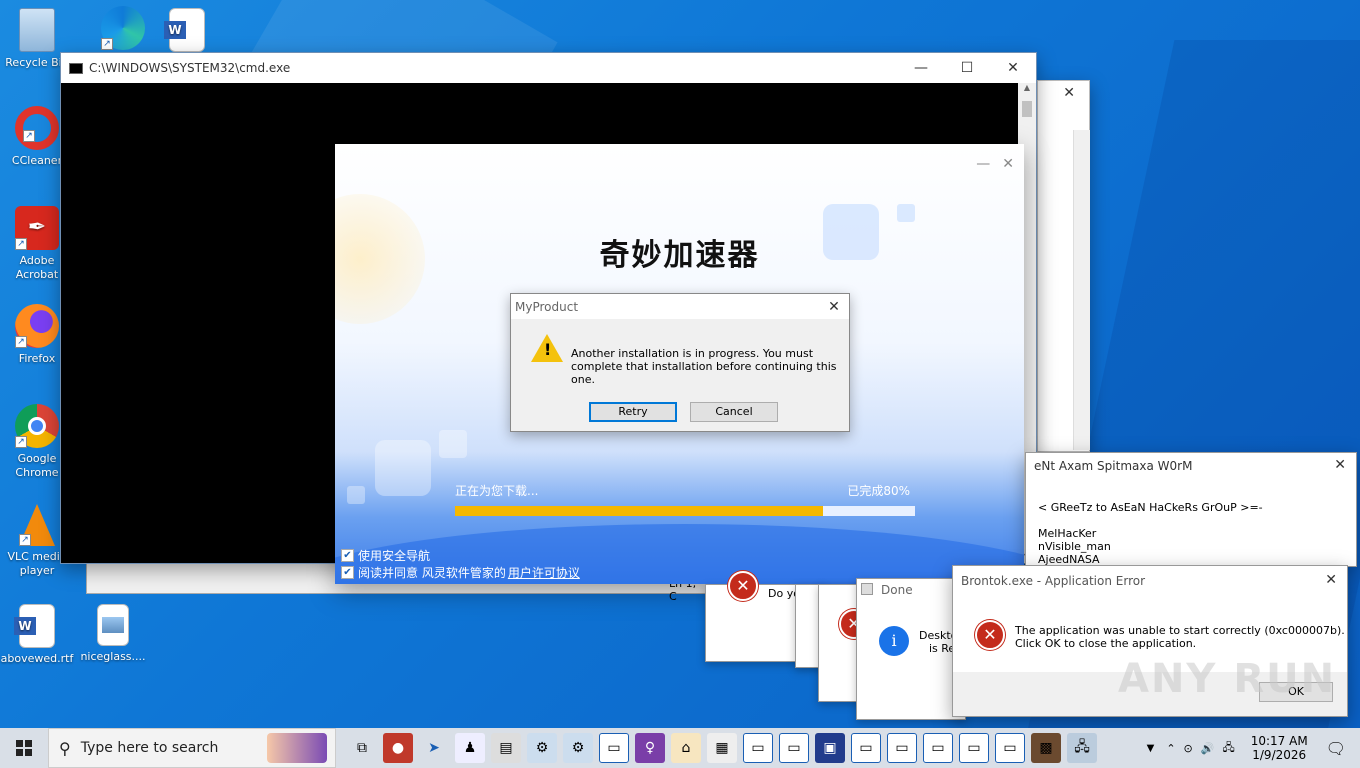  I want to click on anyrun-watermark: ANY RUN, so click(1227, 679).